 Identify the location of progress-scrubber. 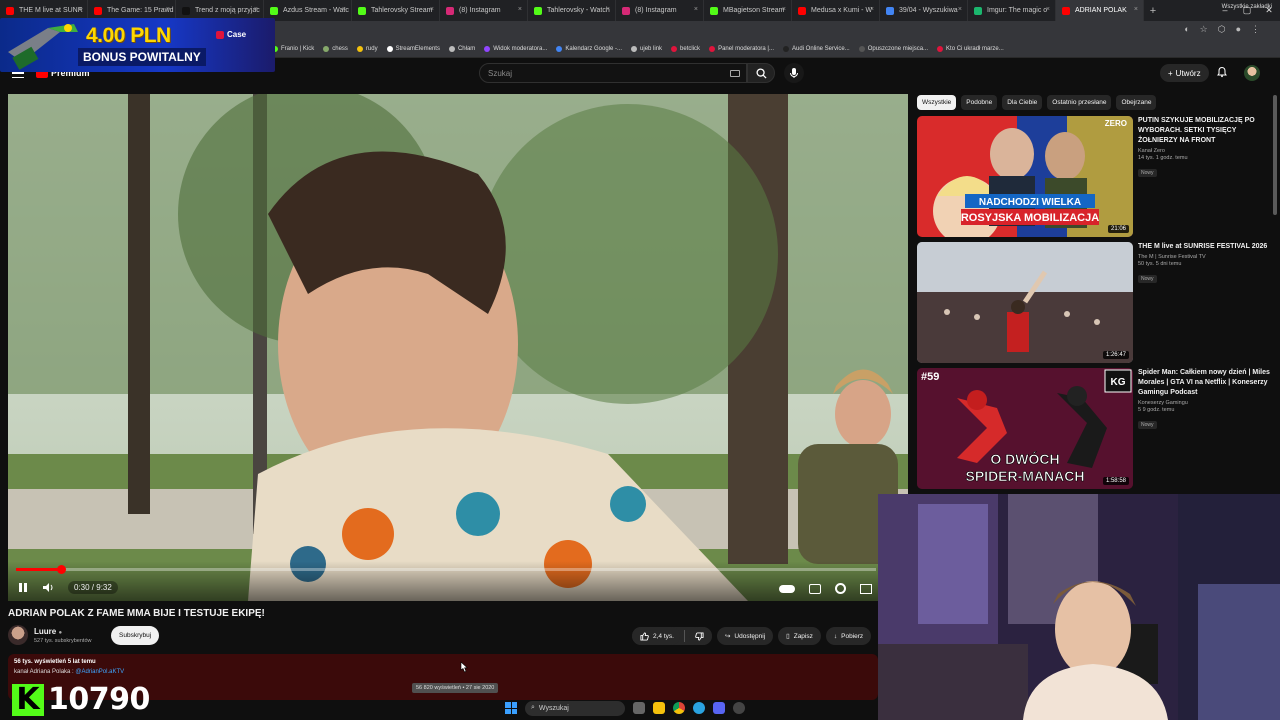
(61, 569).